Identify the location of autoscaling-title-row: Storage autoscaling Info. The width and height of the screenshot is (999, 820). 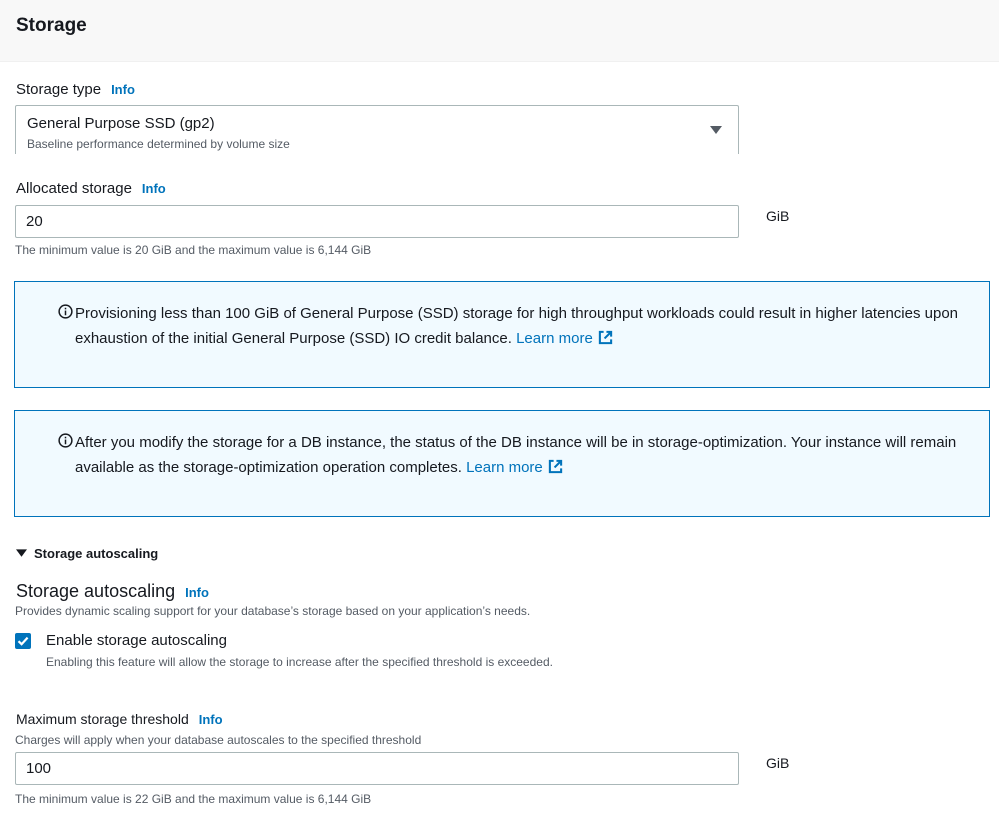
(112, 591).